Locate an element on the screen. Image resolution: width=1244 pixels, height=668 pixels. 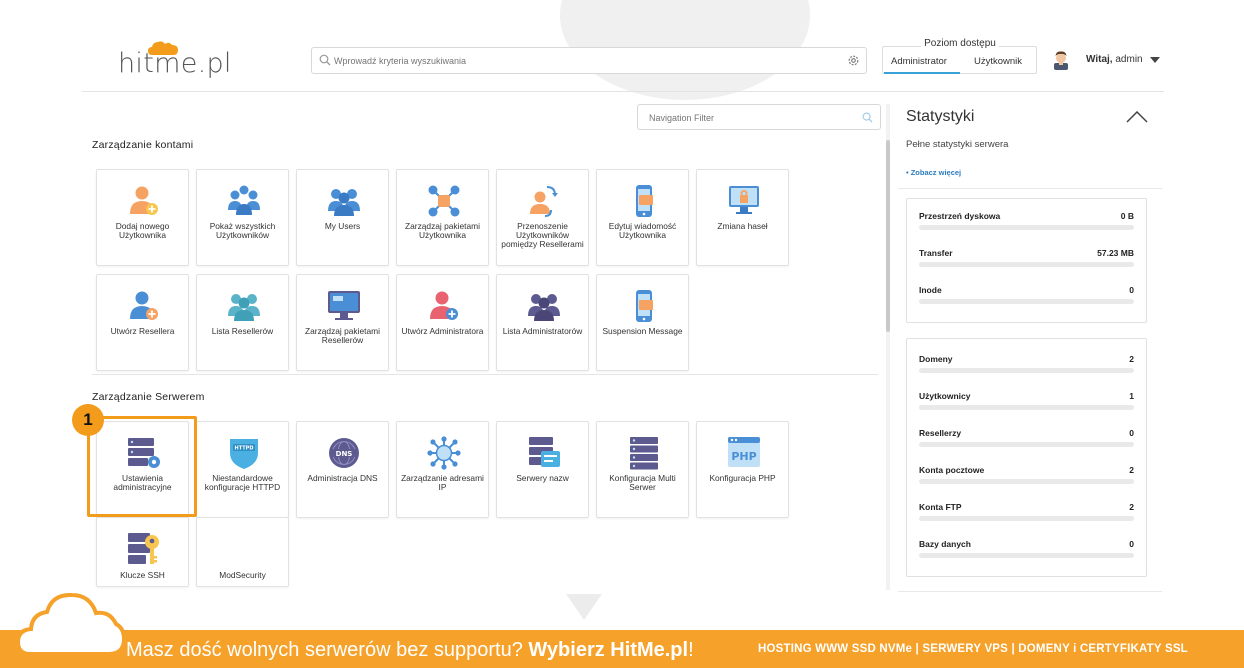
search-input is located at coordinates (584, 61).